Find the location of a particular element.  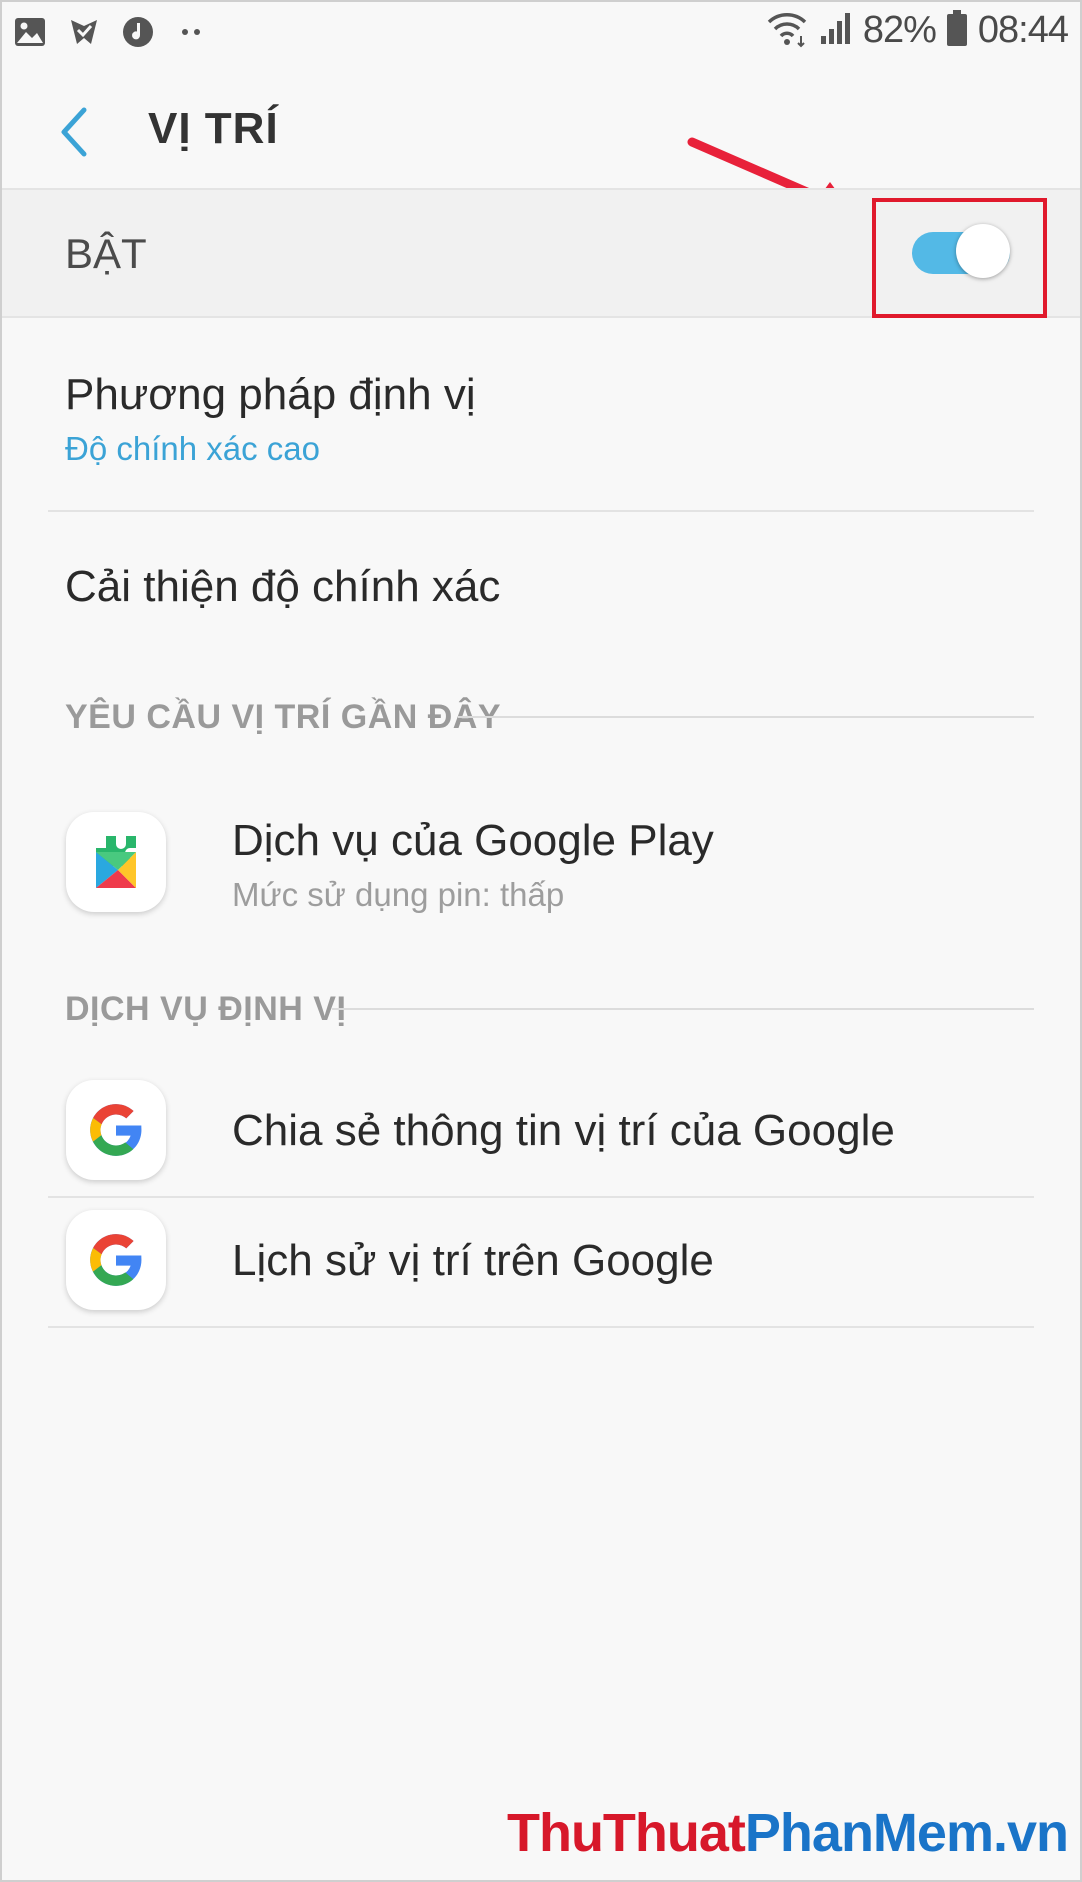

checkmark-badge-icon is located at coordinates (84, 32).